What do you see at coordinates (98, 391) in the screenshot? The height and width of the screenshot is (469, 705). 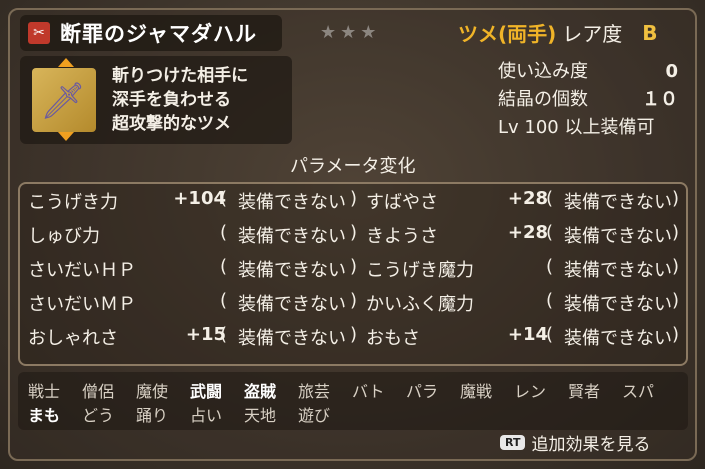 I see `job-label: 僧侶` at bounding box center [98, 391].